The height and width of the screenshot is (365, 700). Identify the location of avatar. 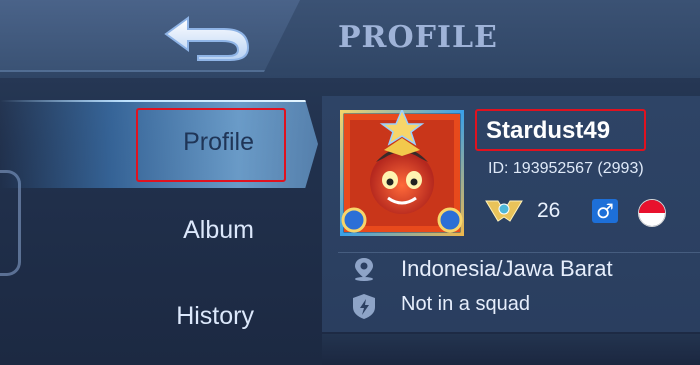
(402, 173).